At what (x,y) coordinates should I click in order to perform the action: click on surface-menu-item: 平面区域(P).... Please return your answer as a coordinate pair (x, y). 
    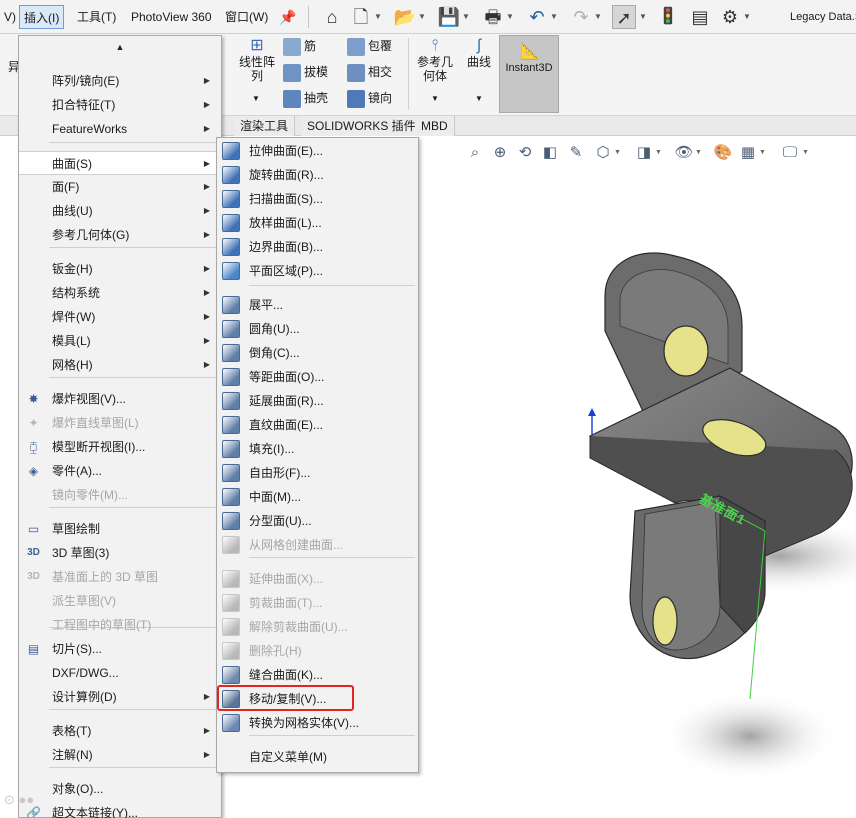
    Looking at the image, I should click on (317, 271).